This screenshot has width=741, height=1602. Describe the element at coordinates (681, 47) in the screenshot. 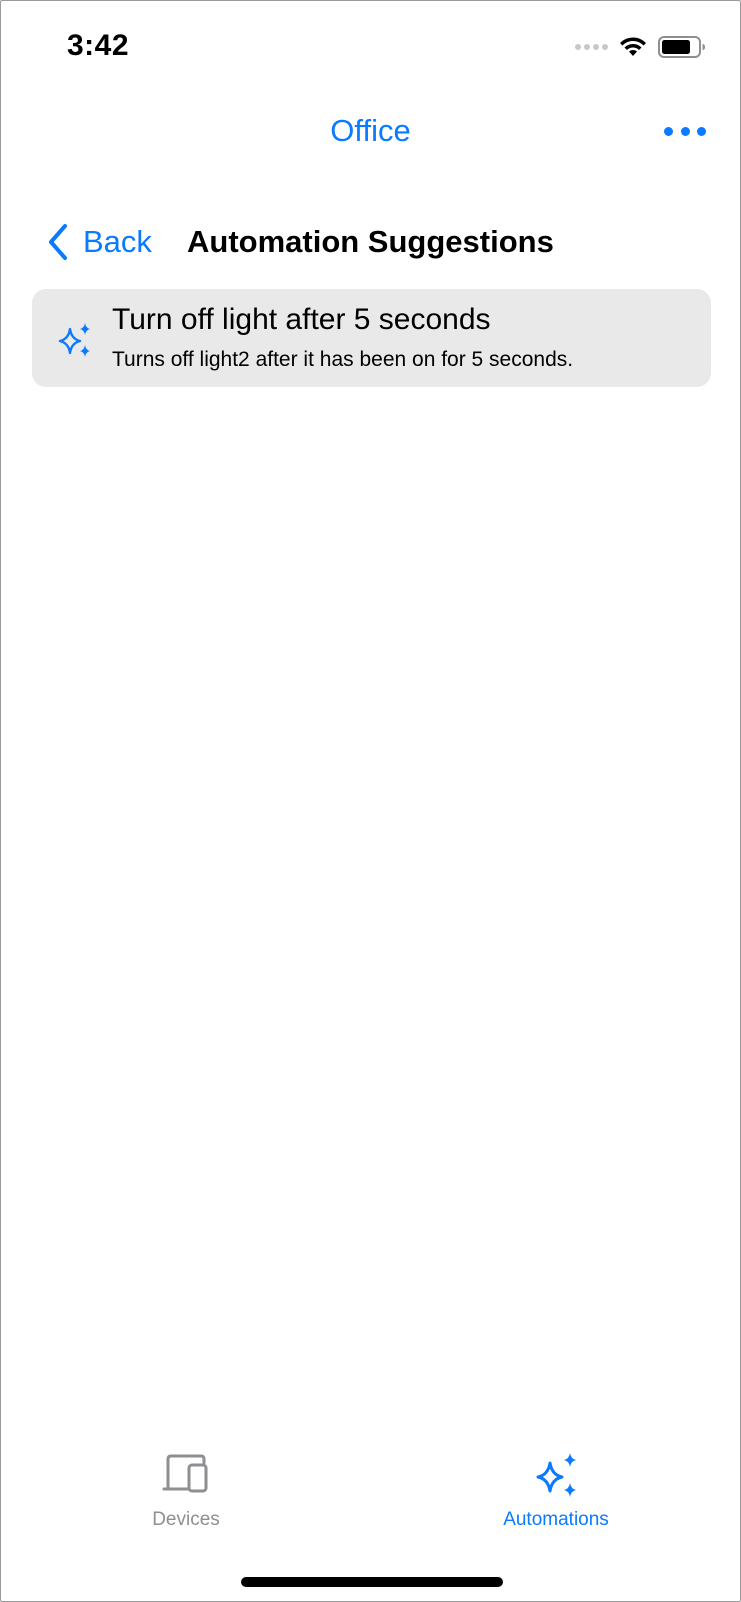

I see `battery-icon` at that location.